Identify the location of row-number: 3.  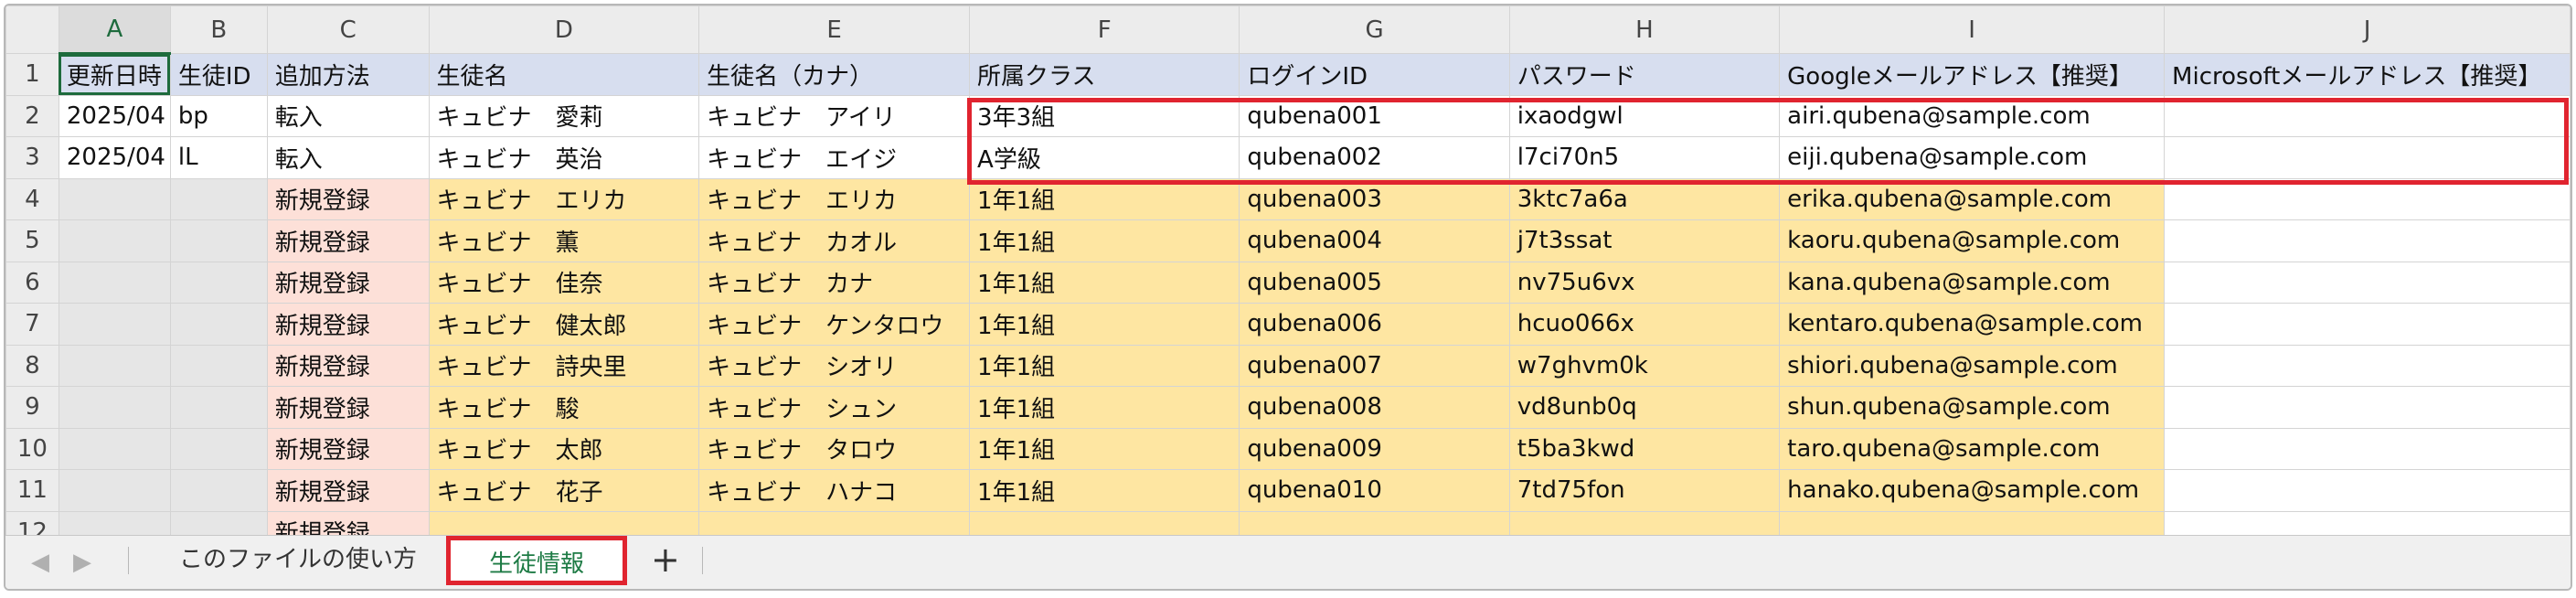
(32, 157).